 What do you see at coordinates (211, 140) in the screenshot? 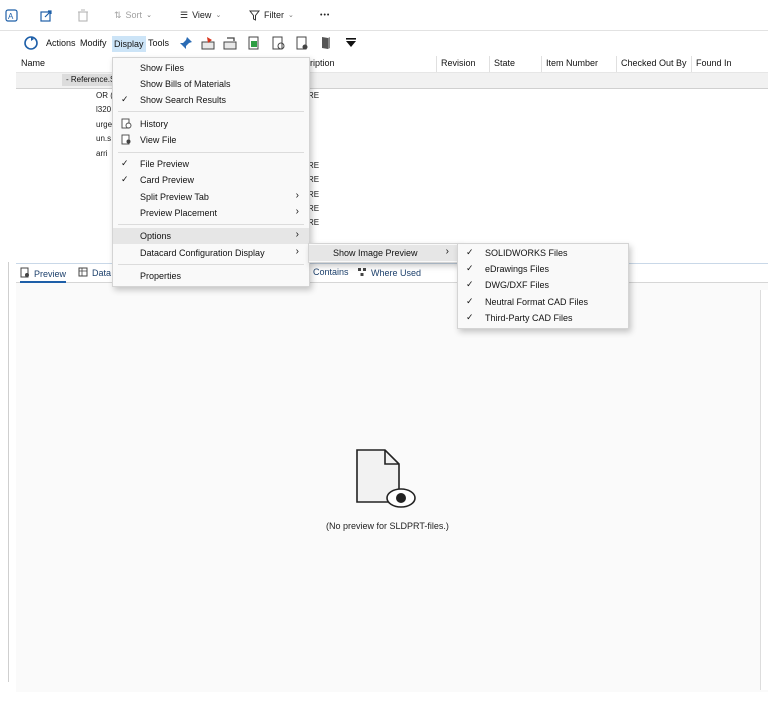
I see `menu-item-view-file: View File` at bounding box center [211, 140].